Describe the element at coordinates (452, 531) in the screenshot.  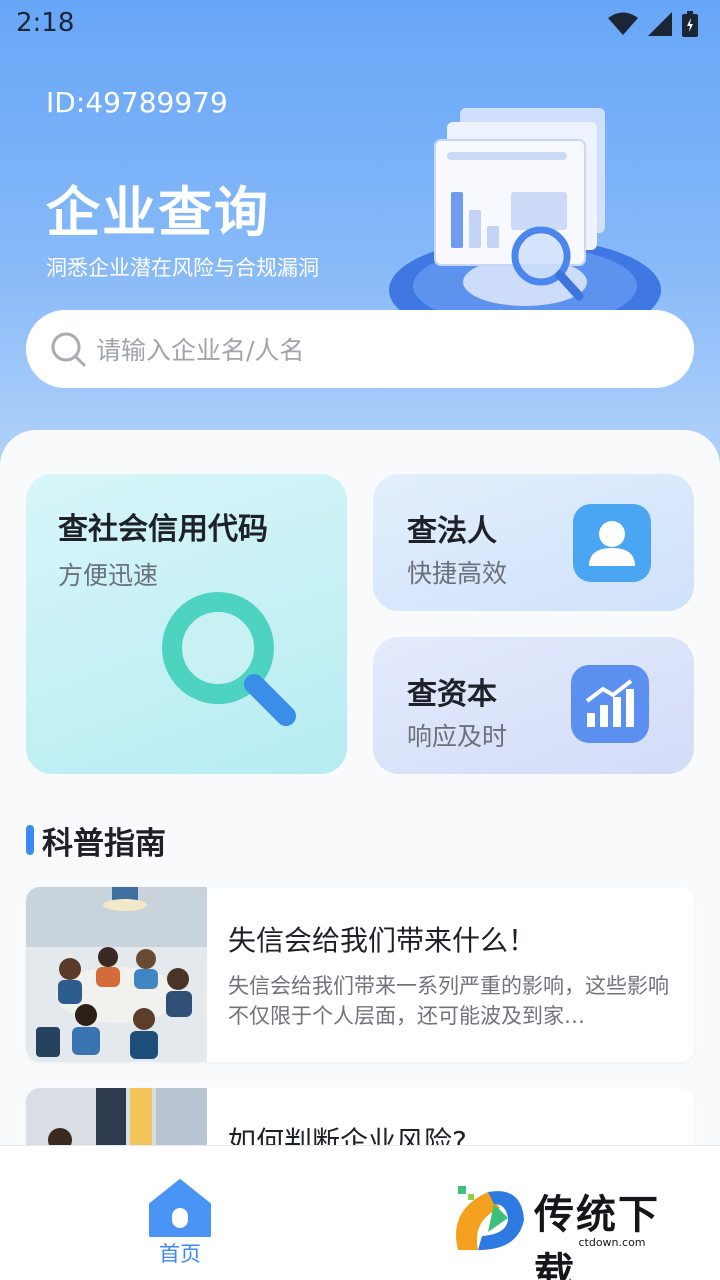
I see `card-title: 查法人` at that location.